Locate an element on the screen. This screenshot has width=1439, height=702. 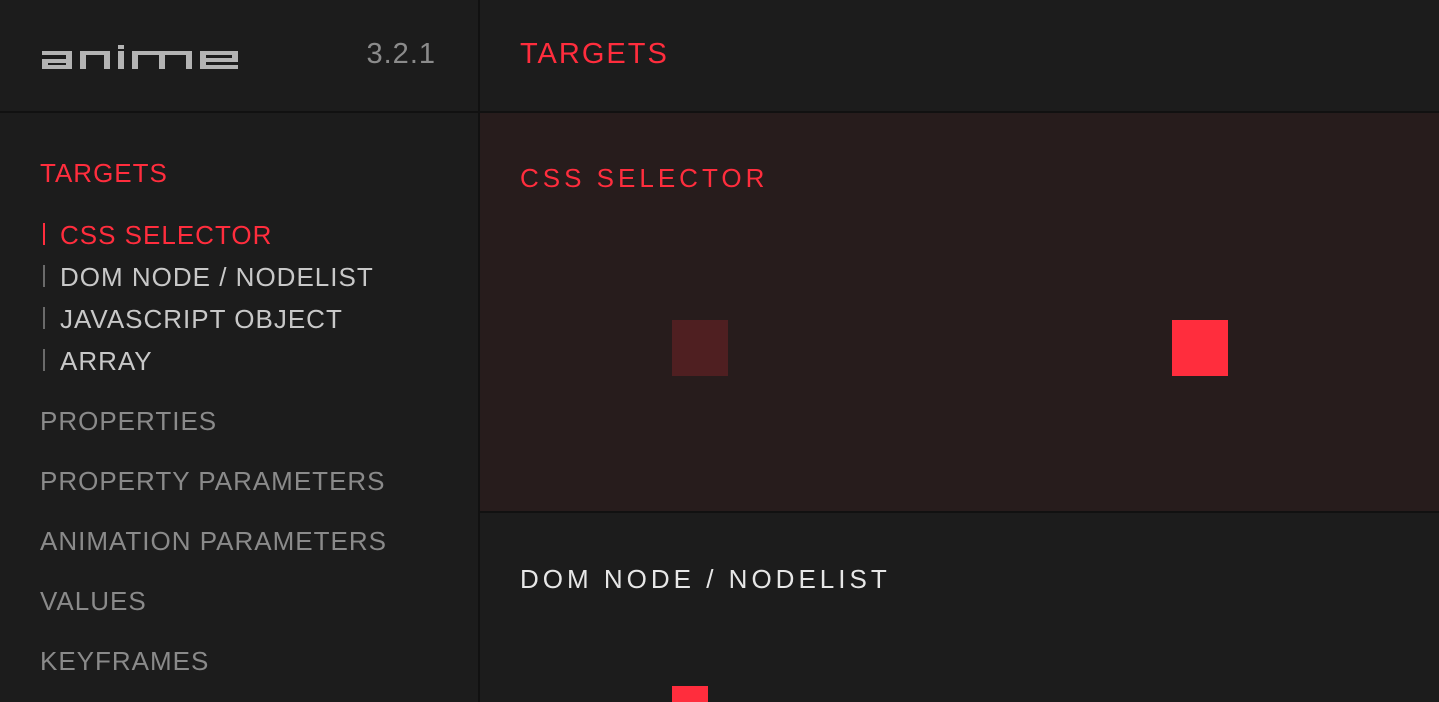
demo-title: DOM NODE / NODELIST is located at coordinates (705, 579).